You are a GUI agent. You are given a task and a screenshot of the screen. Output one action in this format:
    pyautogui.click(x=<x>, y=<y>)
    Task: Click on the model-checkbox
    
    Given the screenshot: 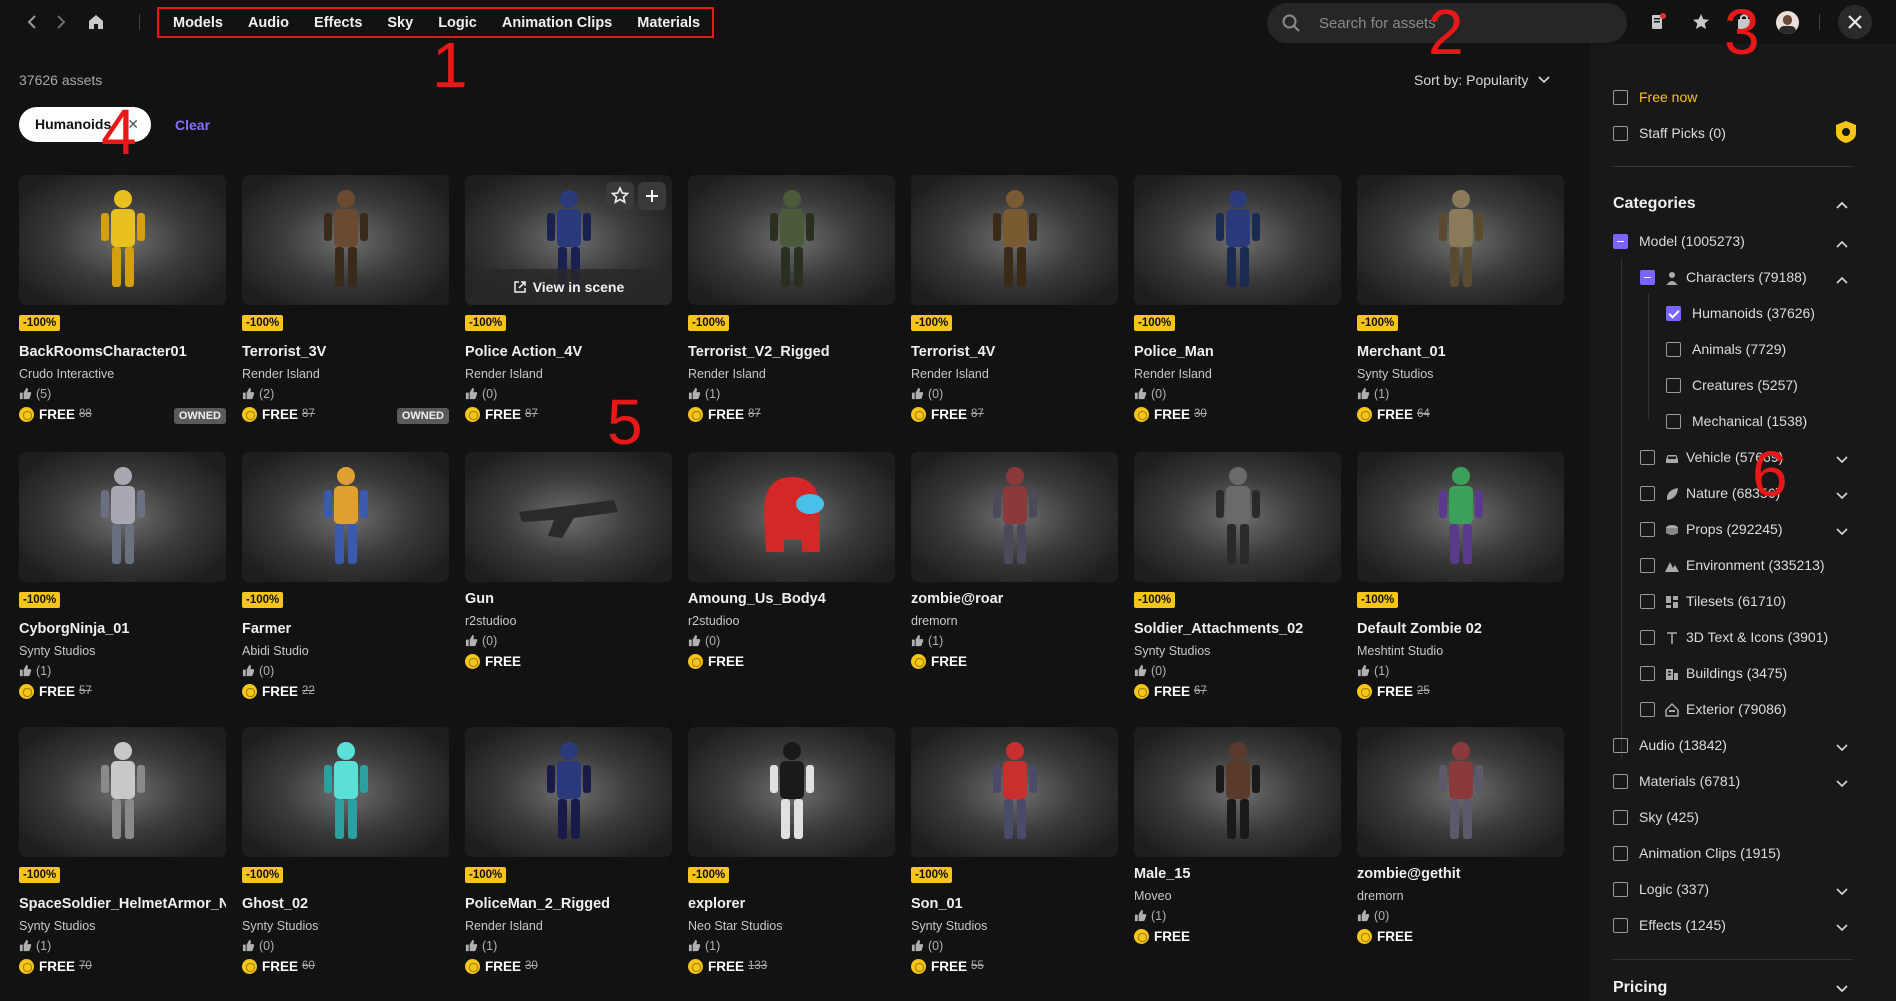 What is the action you would take?
    pyautogui.click(x=1620, y=241)
    